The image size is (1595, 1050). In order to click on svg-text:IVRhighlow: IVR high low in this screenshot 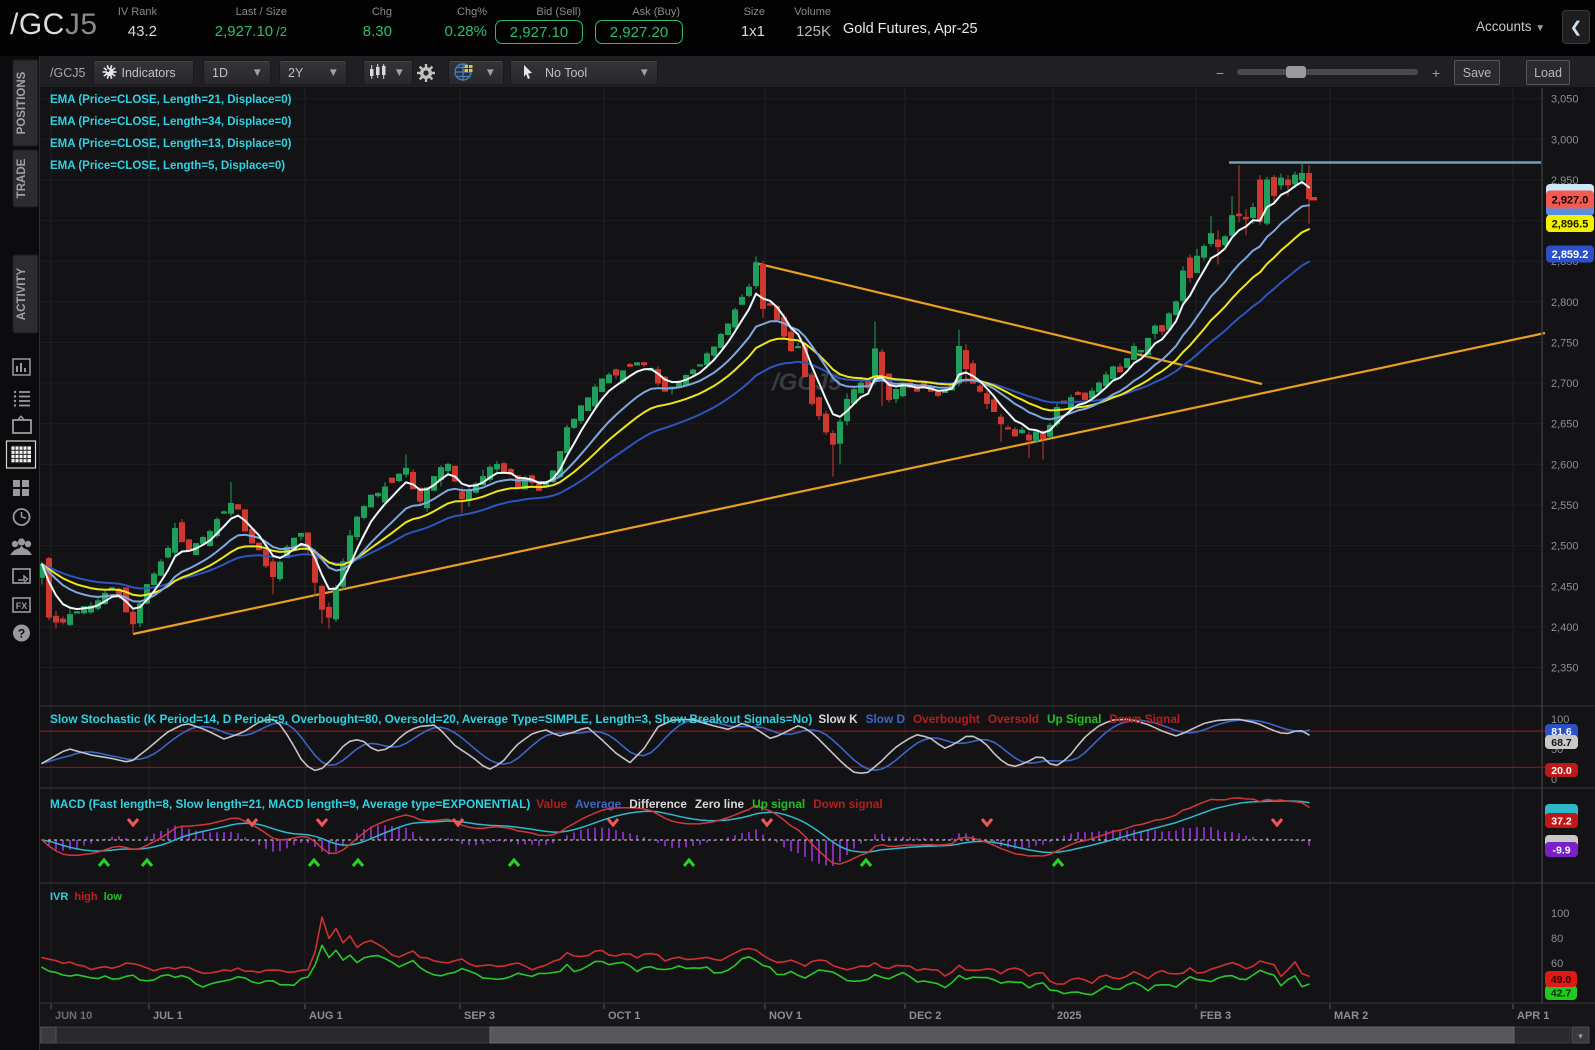, I will do `click(86, 897)`.